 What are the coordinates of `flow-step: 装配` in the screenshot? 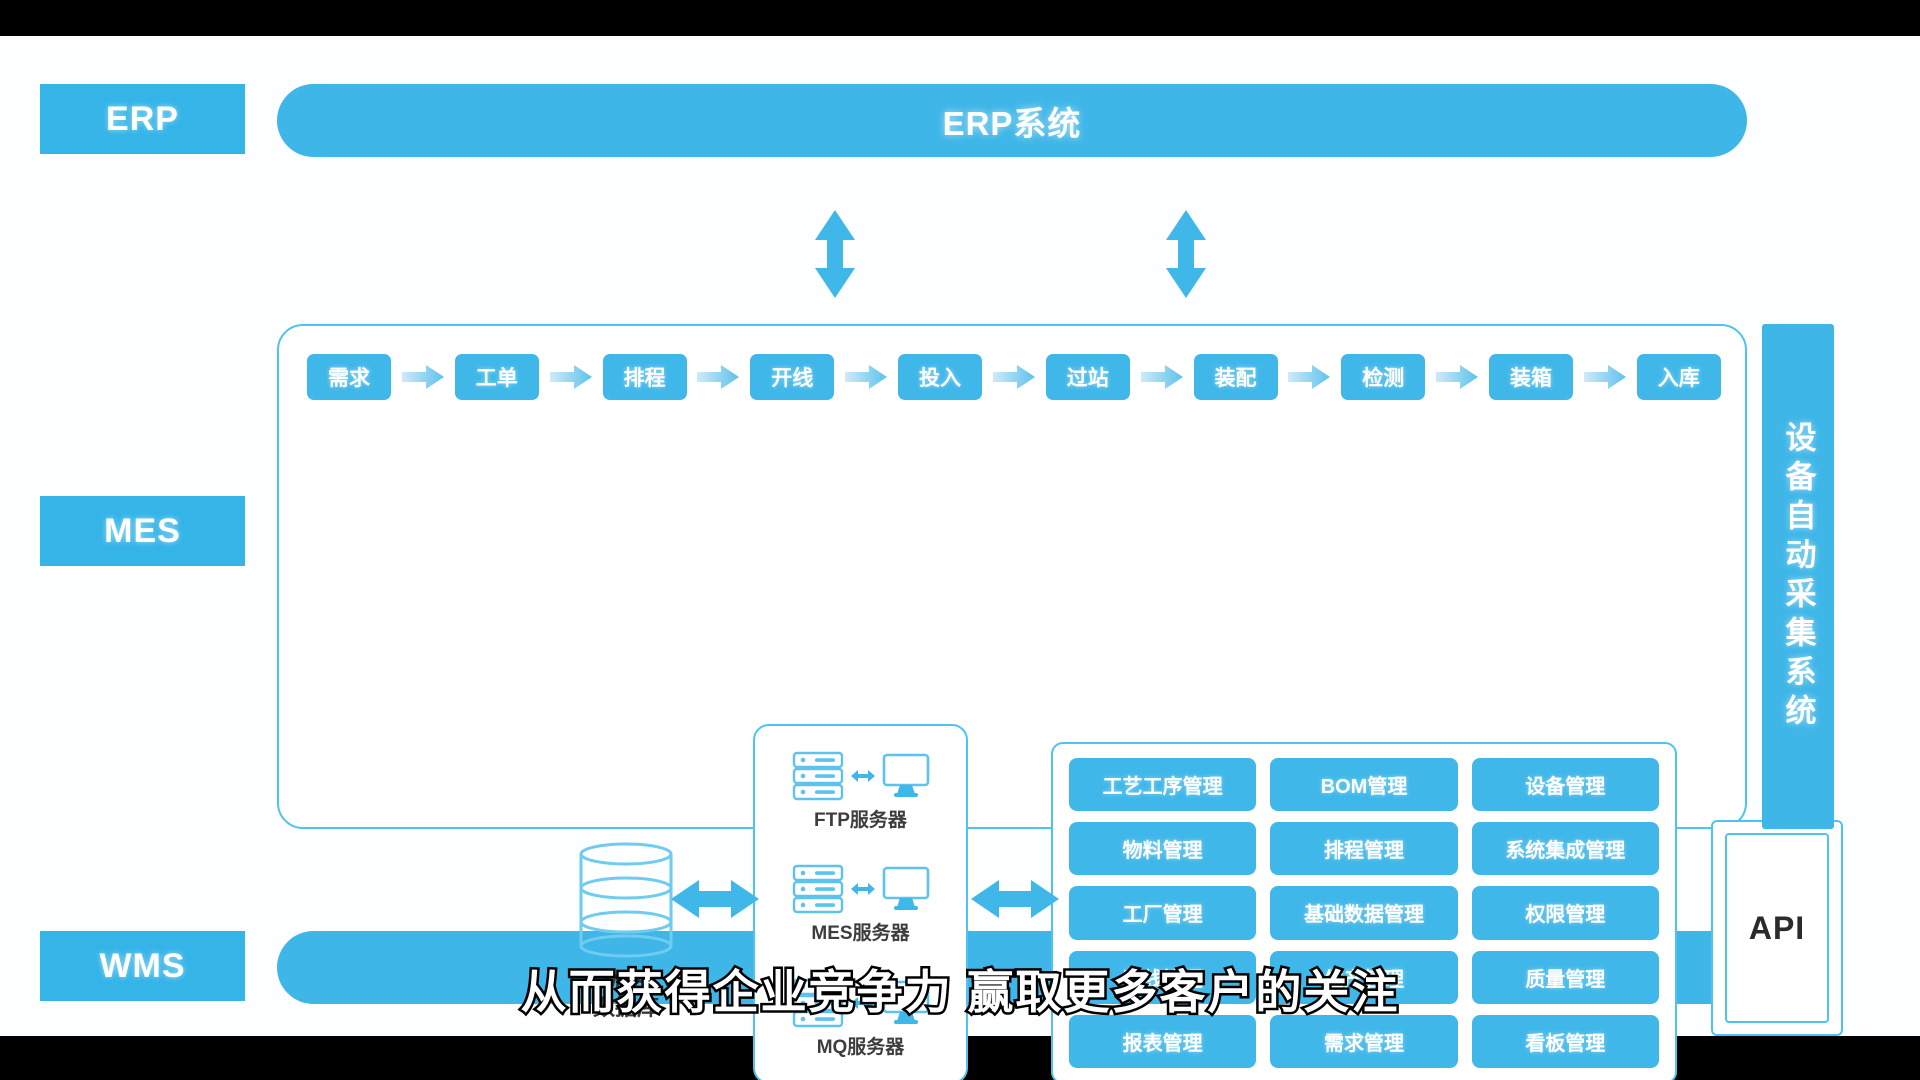 It's located at (1235, 377).